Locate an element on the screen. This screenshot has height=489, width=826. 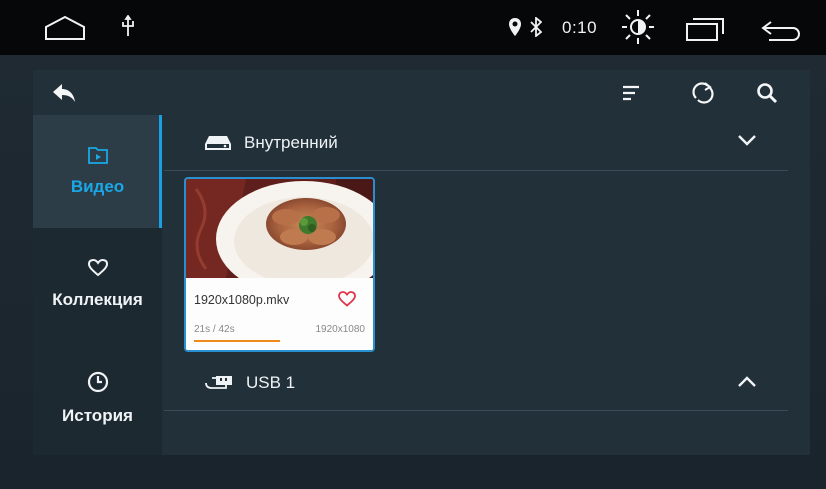
watch-progress-bar is located at coordinates (237, 341).